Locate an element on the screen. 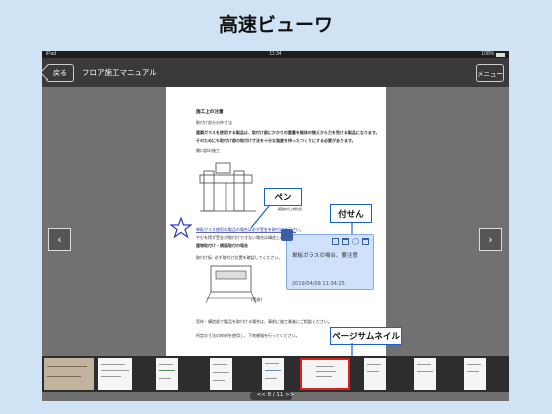  thumbnail-strip is located at coordinates (275, 374).